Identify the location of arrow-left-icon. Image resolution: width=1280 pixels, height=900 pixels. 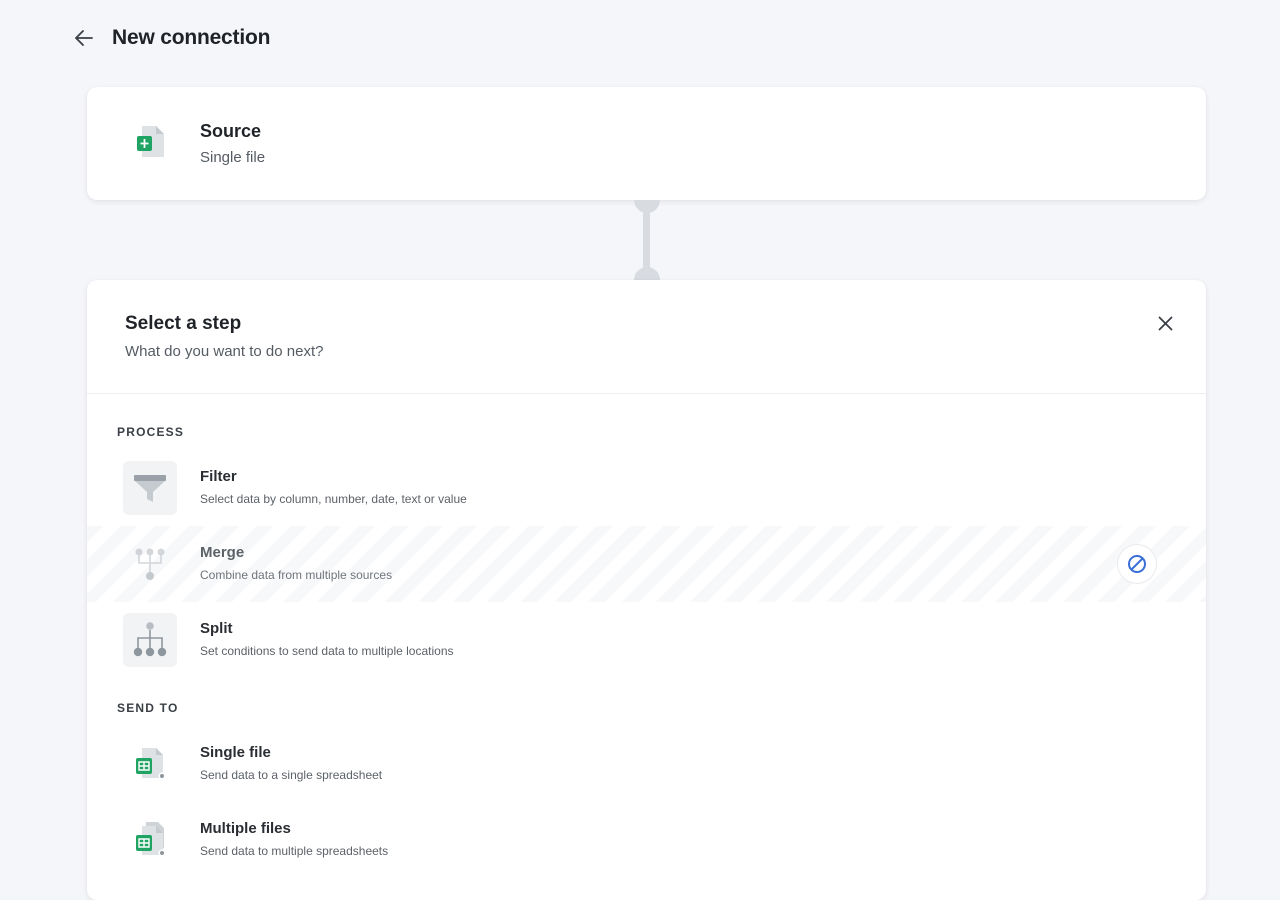
(84, 38).